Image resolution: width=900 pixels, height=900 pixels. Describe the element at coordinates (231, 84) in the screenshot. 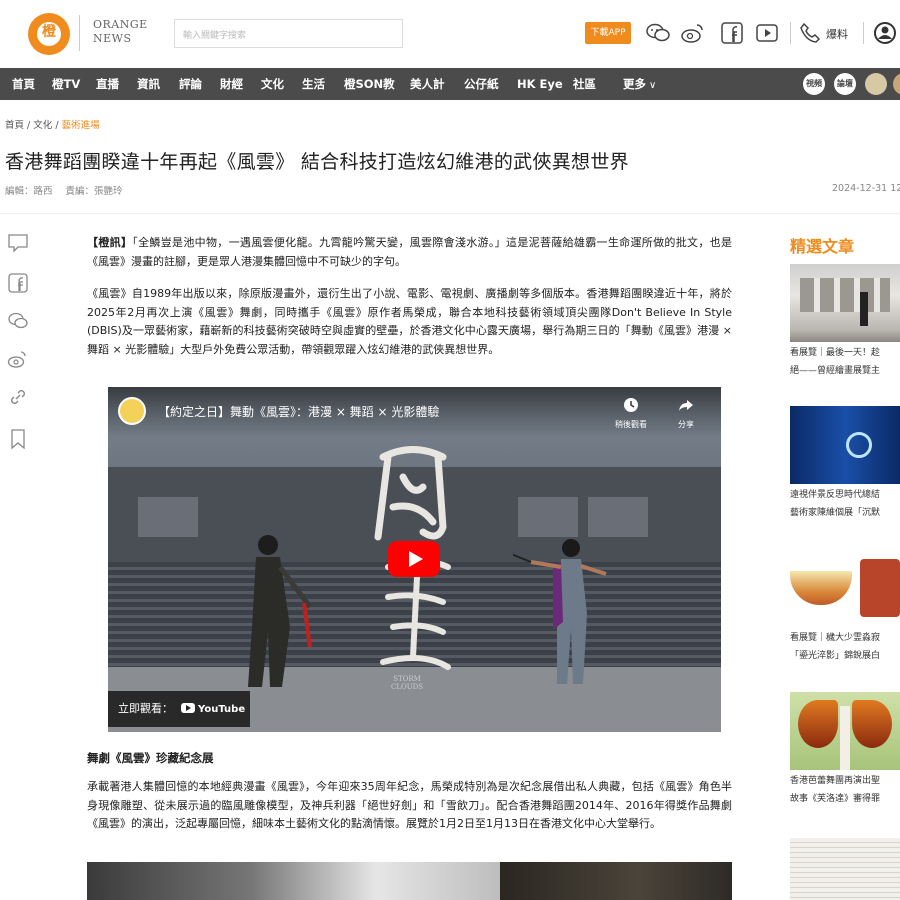

I see `nav-item-finance: 財經` at that location.